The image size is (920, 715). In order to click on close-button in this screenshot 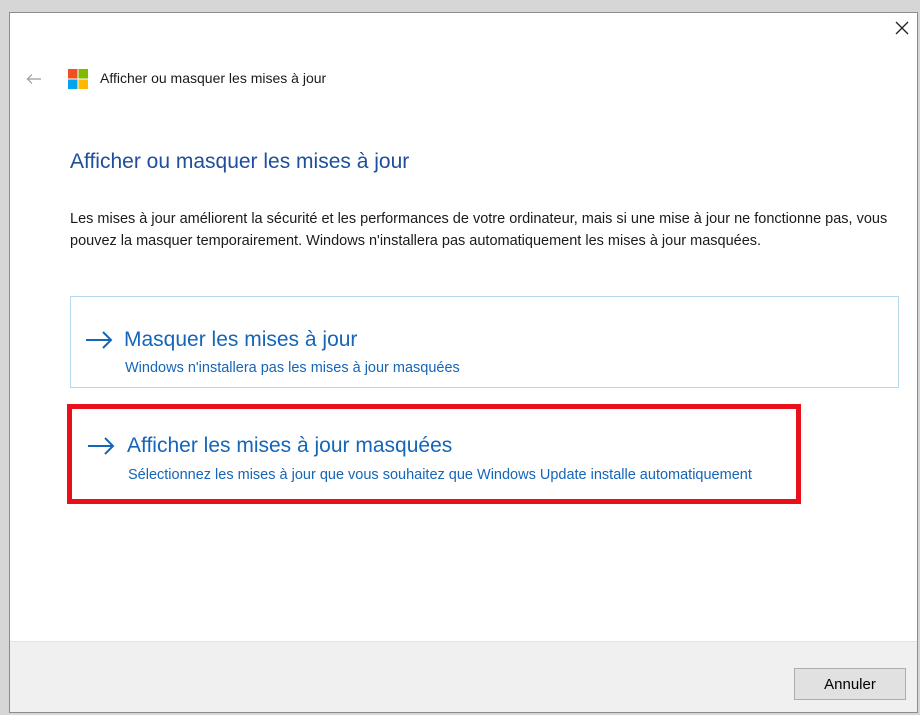, I will do `click(902, 28)`.